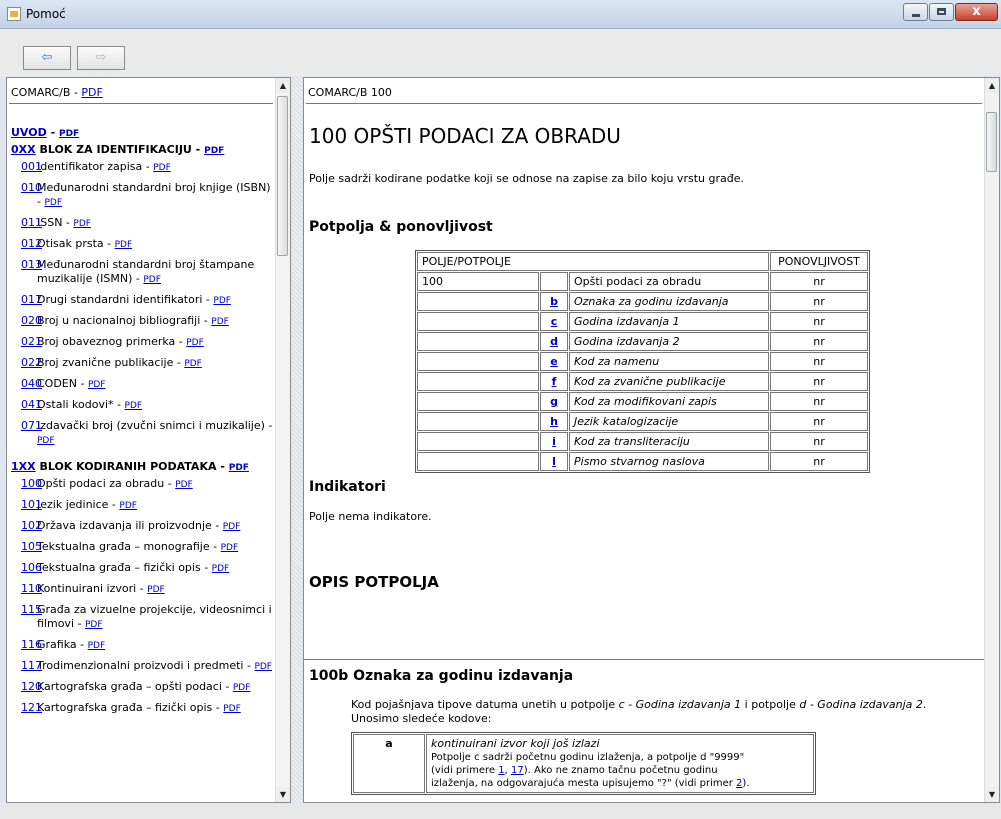 This screenshot has height=819, width=1001. What do you see at coordinates (142, 645) in the screenshot?
I see `tree-item-116: 116 Grafika - PDF` at bounding box center [142, 645].